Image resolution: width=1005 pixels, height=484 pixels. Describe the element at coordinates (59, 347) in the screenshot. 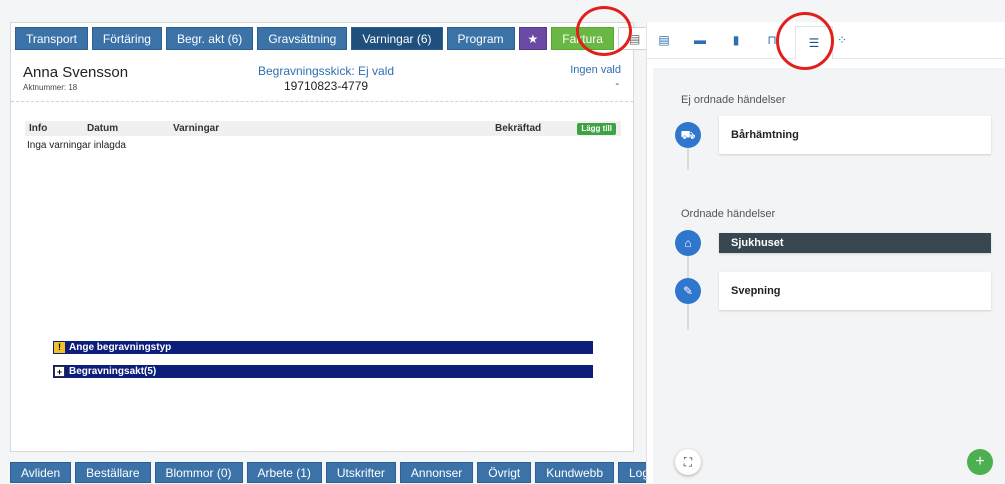

I see `warning-icon: !` at that location.